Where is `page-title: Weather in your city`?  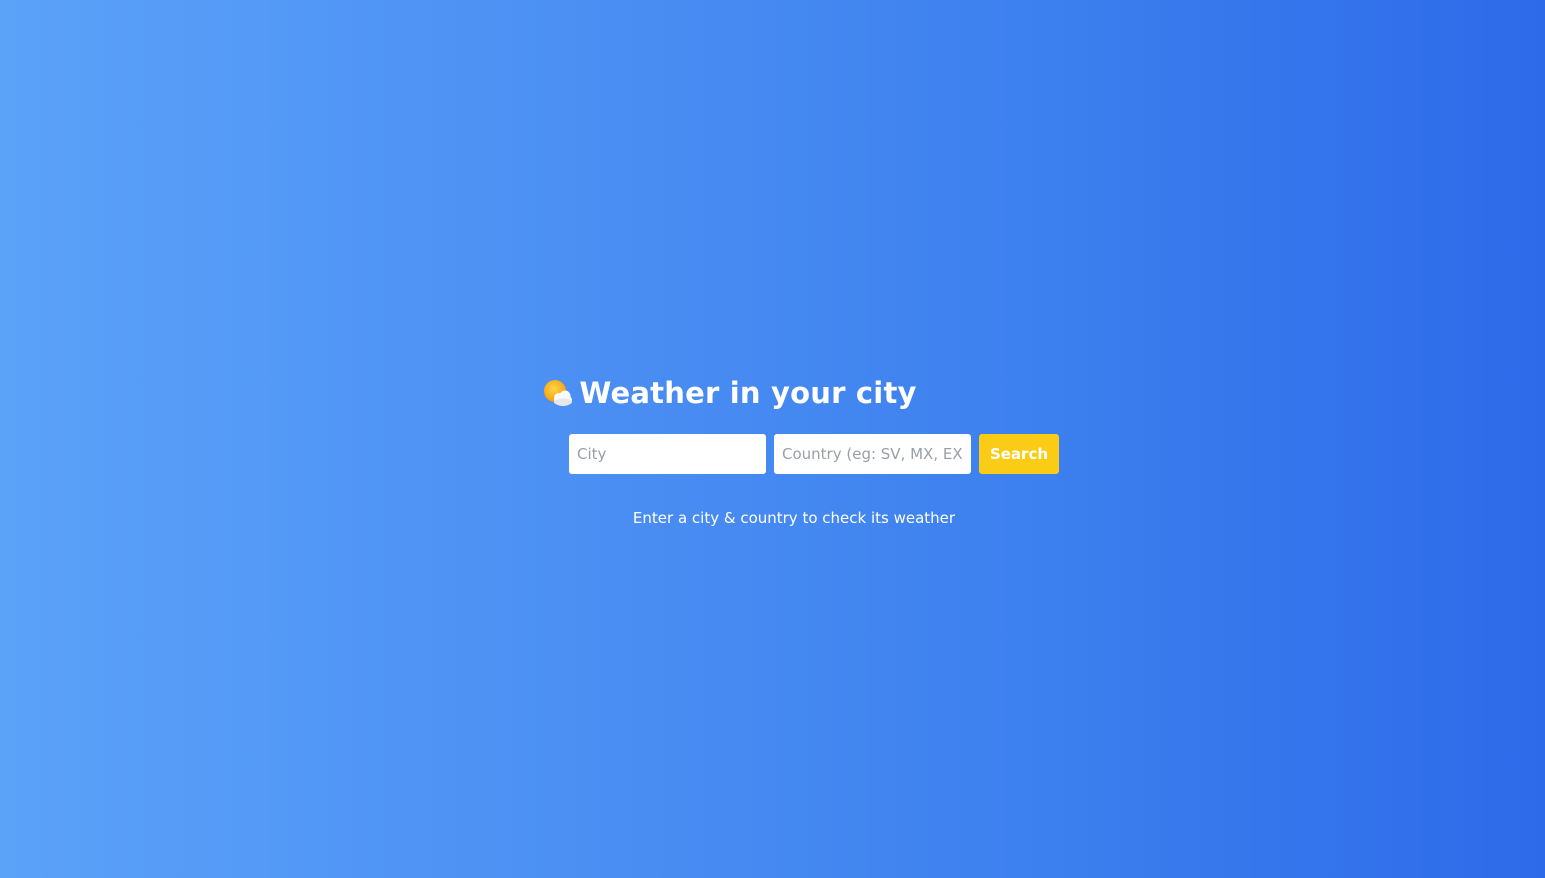
page-title: Weather in your city is located at coordinates (748, 393).